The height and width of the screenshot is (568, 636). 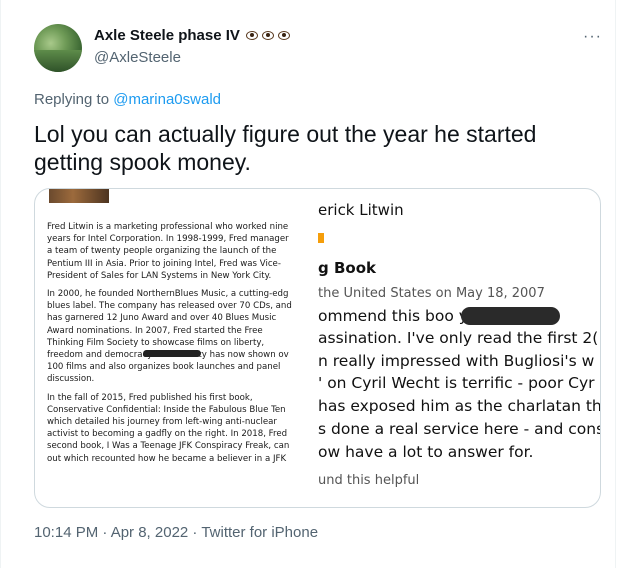 I want to click on author-name-row: Axle Steele phase IV, so click(x=192, y=35).